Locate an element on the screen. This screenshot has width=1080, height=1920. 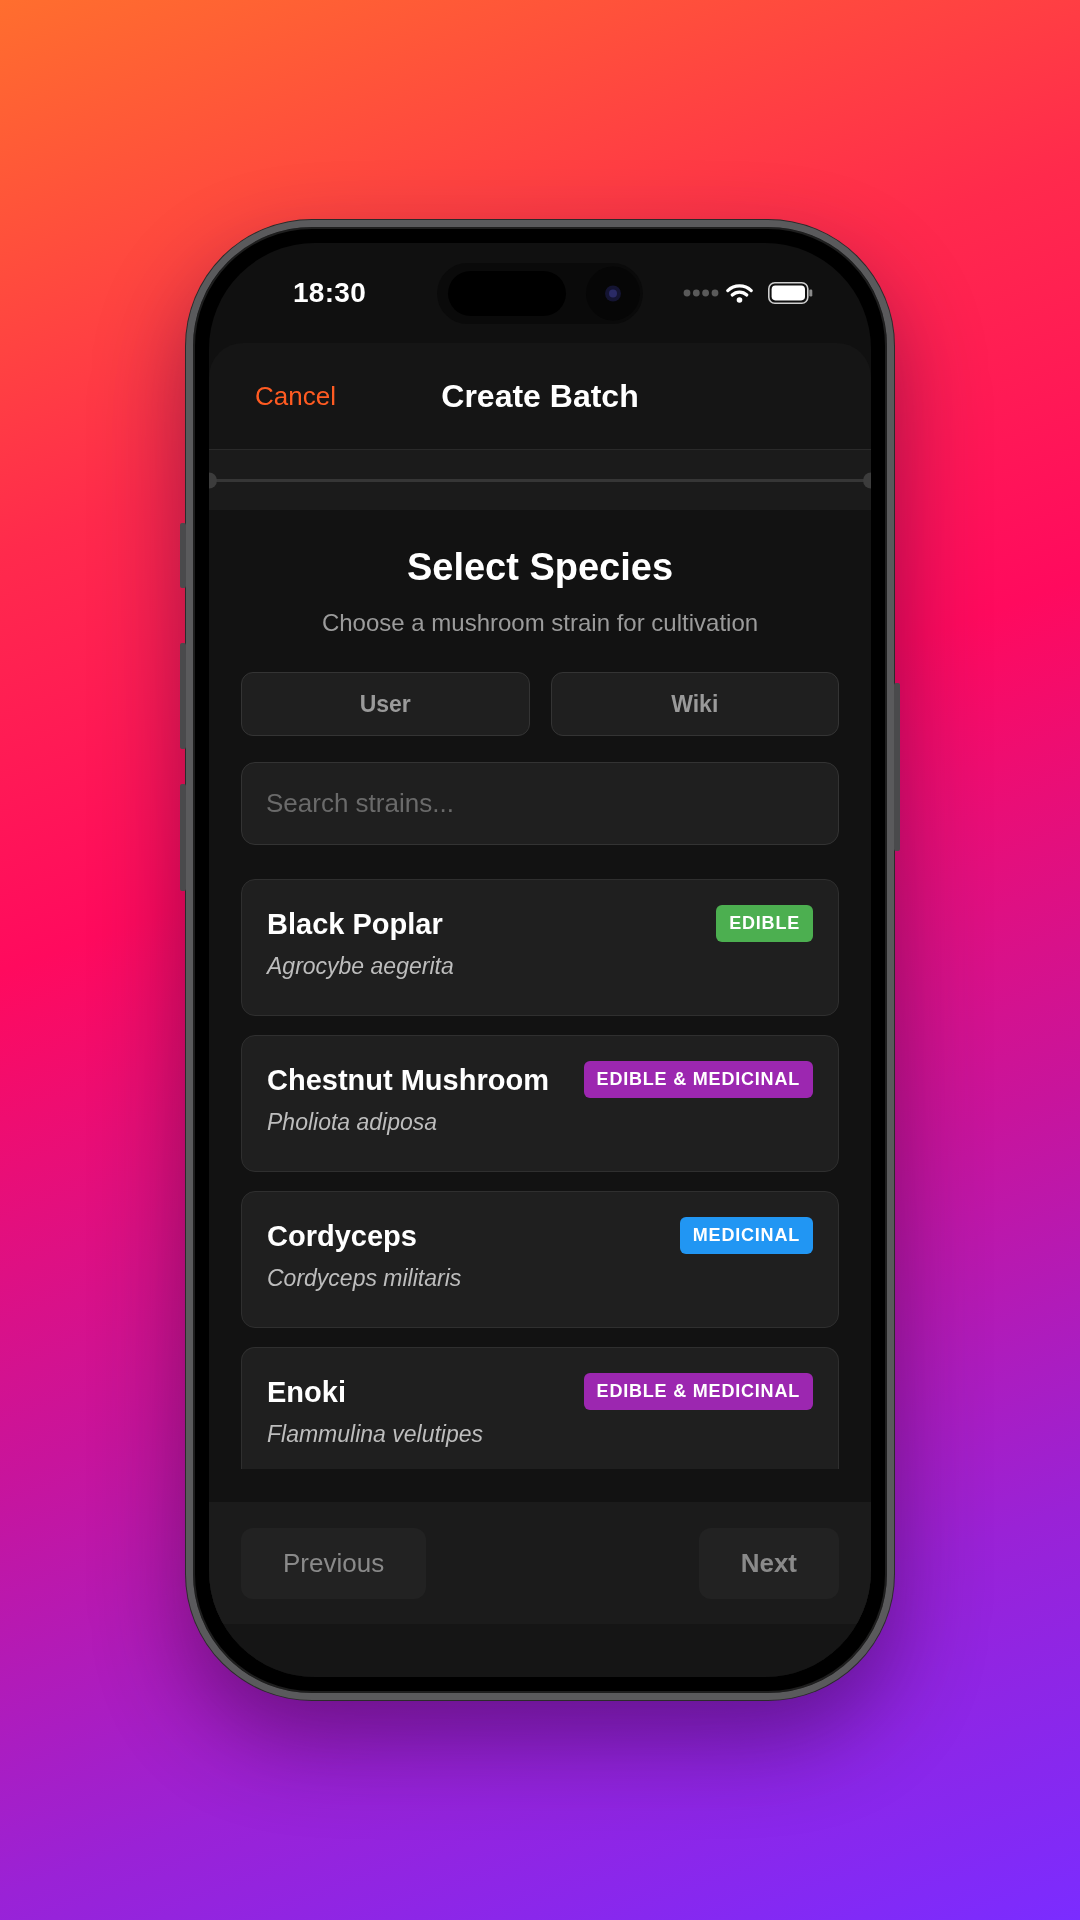
species-name: Enoki is located at coordinates (306, 1391).